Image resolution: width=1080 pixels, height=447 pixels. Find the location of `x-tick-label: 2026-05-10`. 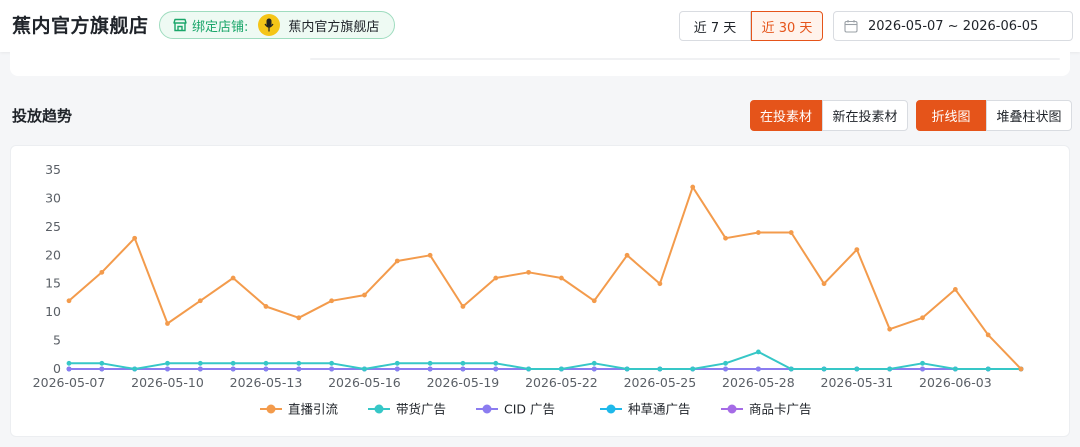

x-tick-label: 2026-05-10 is located at coordinates (167, 382).